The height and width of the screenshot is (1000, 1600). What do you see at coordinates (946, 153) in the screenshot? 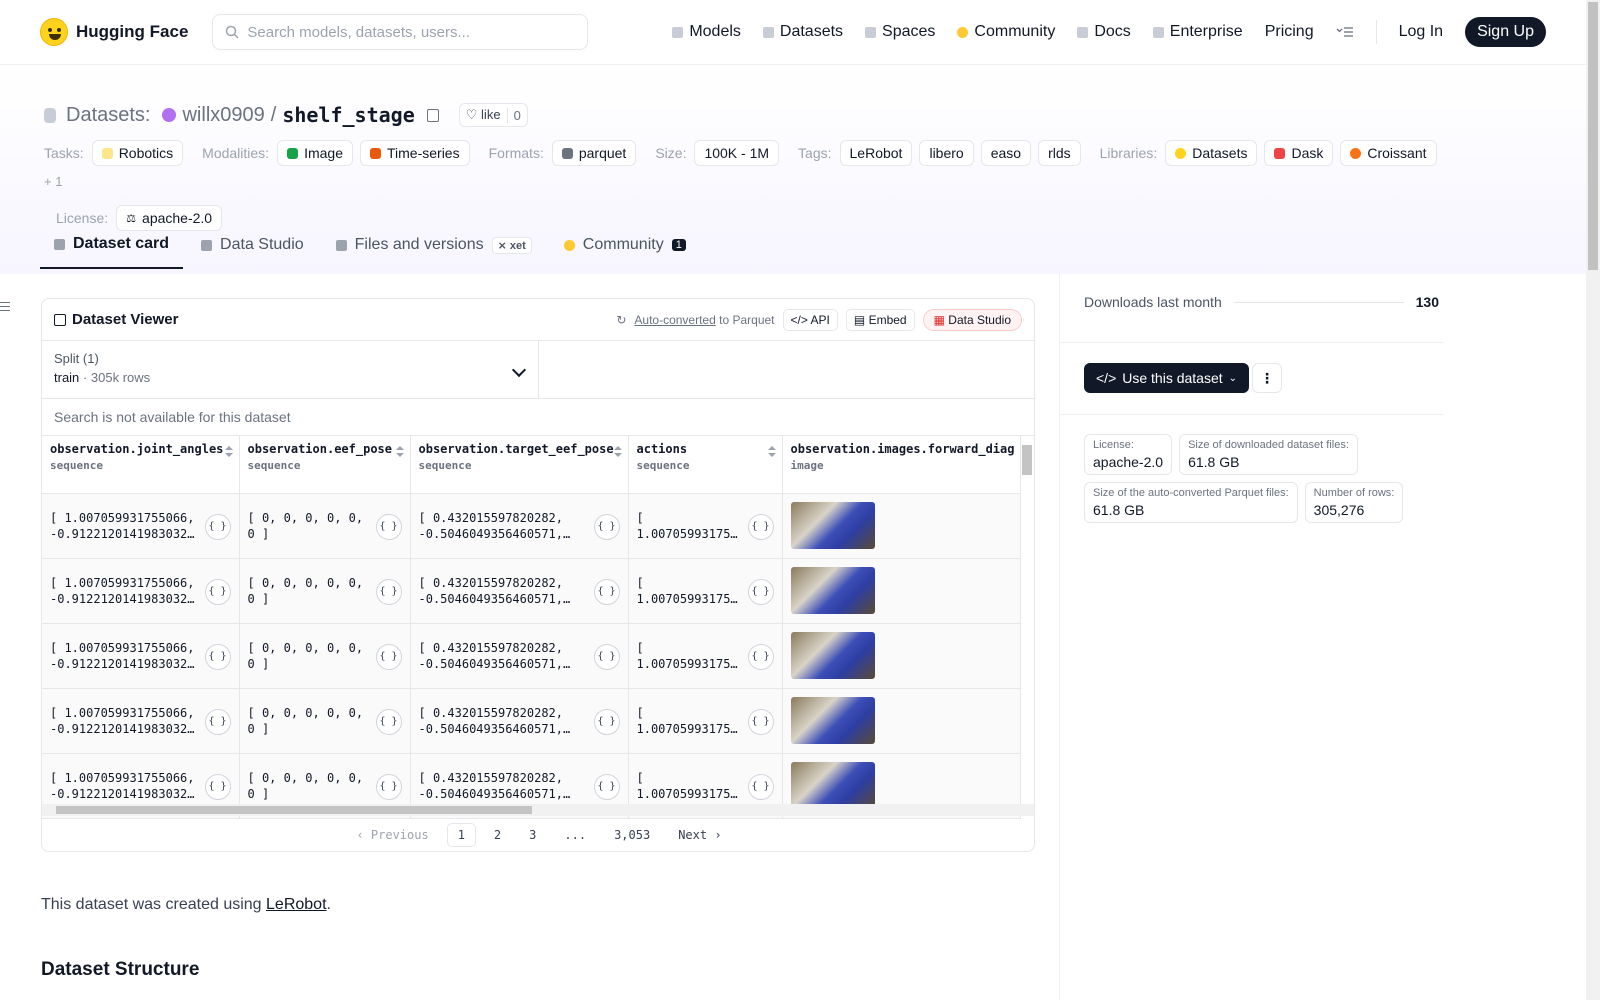
I see `tag-libero: libero` at bounding box center [946, 153].